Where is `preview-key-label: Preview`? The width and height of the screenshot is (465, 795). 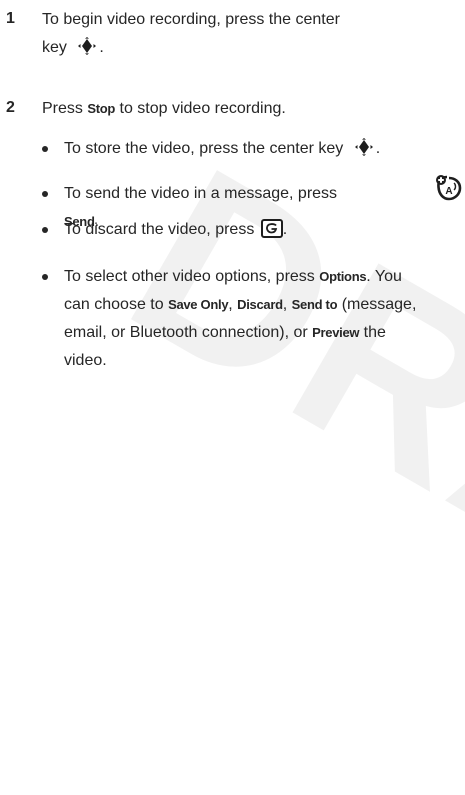 preview-key-label: Preview is located at coordinates (336, 332).